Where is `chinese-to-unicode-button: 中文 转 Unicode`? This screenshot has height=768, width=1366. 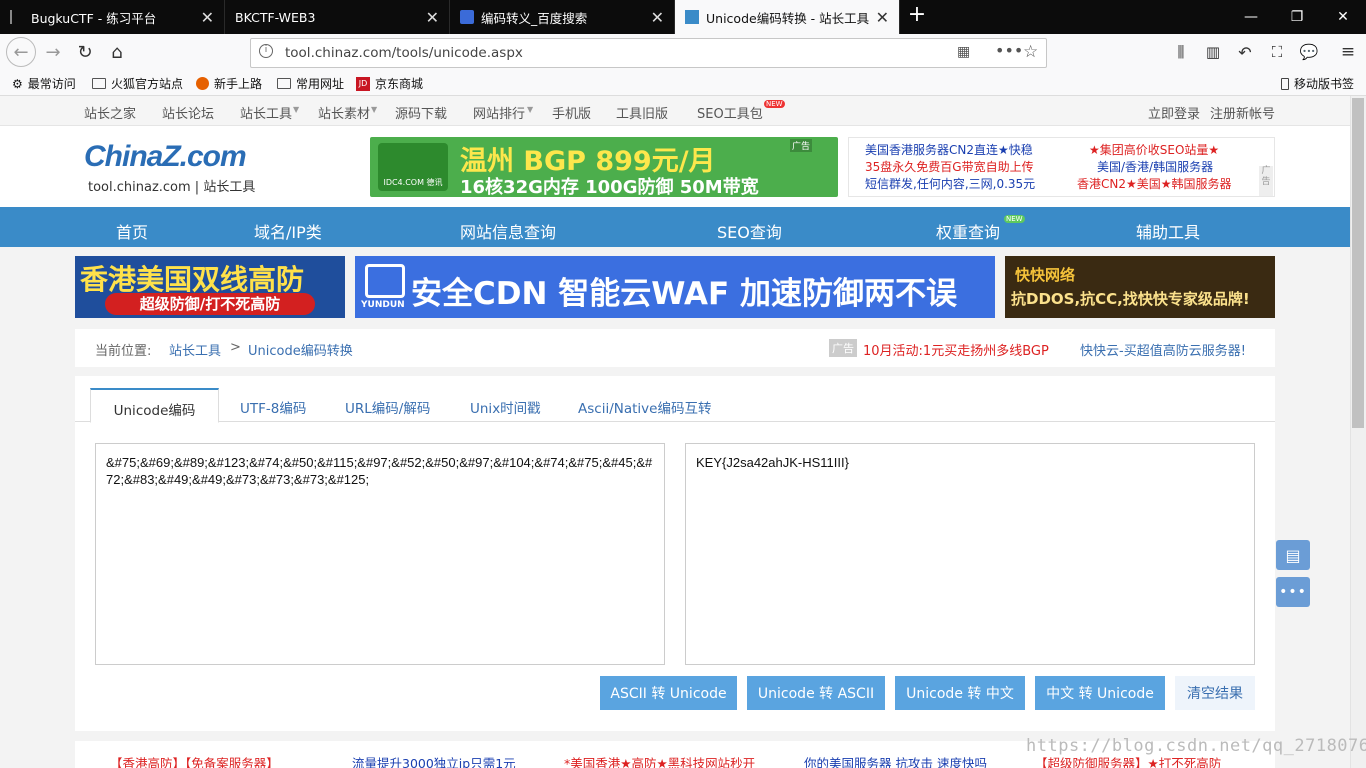
chinese-to-unicode-button: 中文 转 Unicode is located at coordinates (1100, 693).